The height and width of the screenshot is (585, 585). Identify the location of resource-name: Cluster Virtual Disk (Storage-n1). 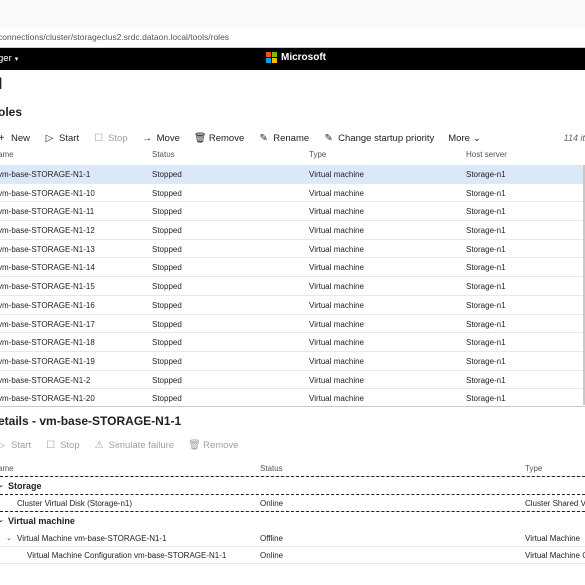
(75, 503).